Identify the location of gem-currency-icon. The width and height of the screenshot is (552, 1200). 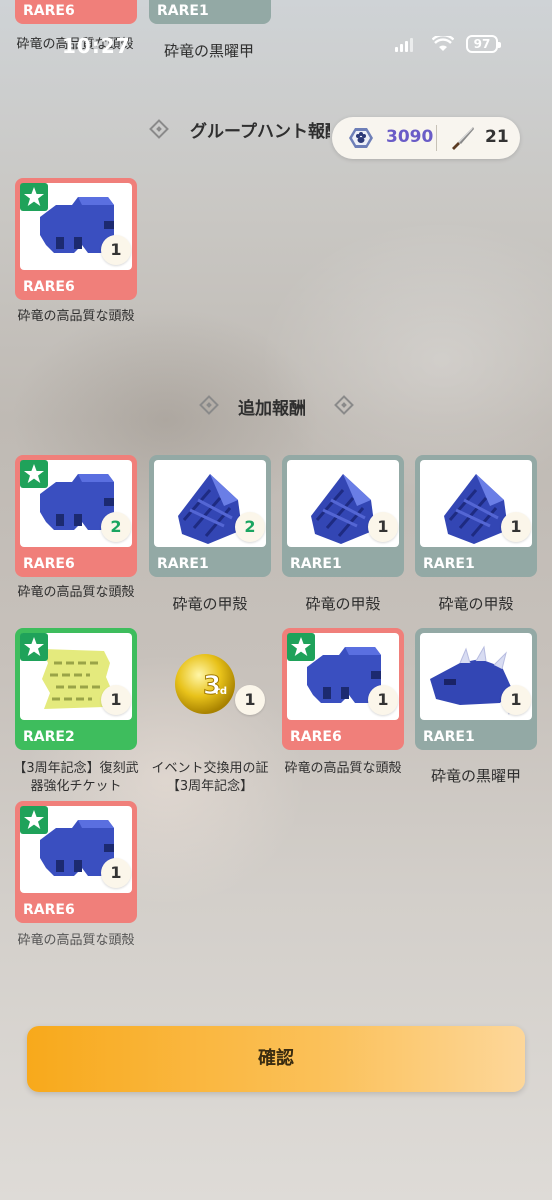
(361, 138).